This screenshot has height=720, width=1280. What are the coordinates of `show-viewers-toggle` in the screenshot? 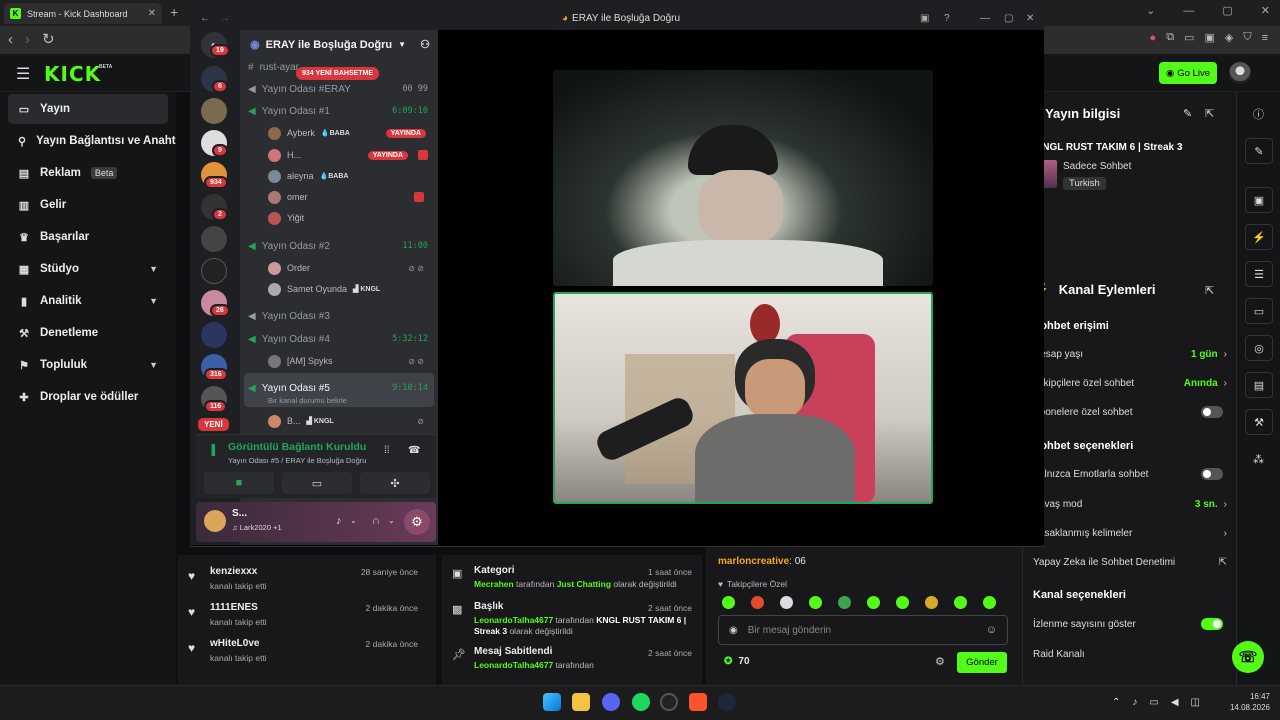 It's located at (1212, 624).